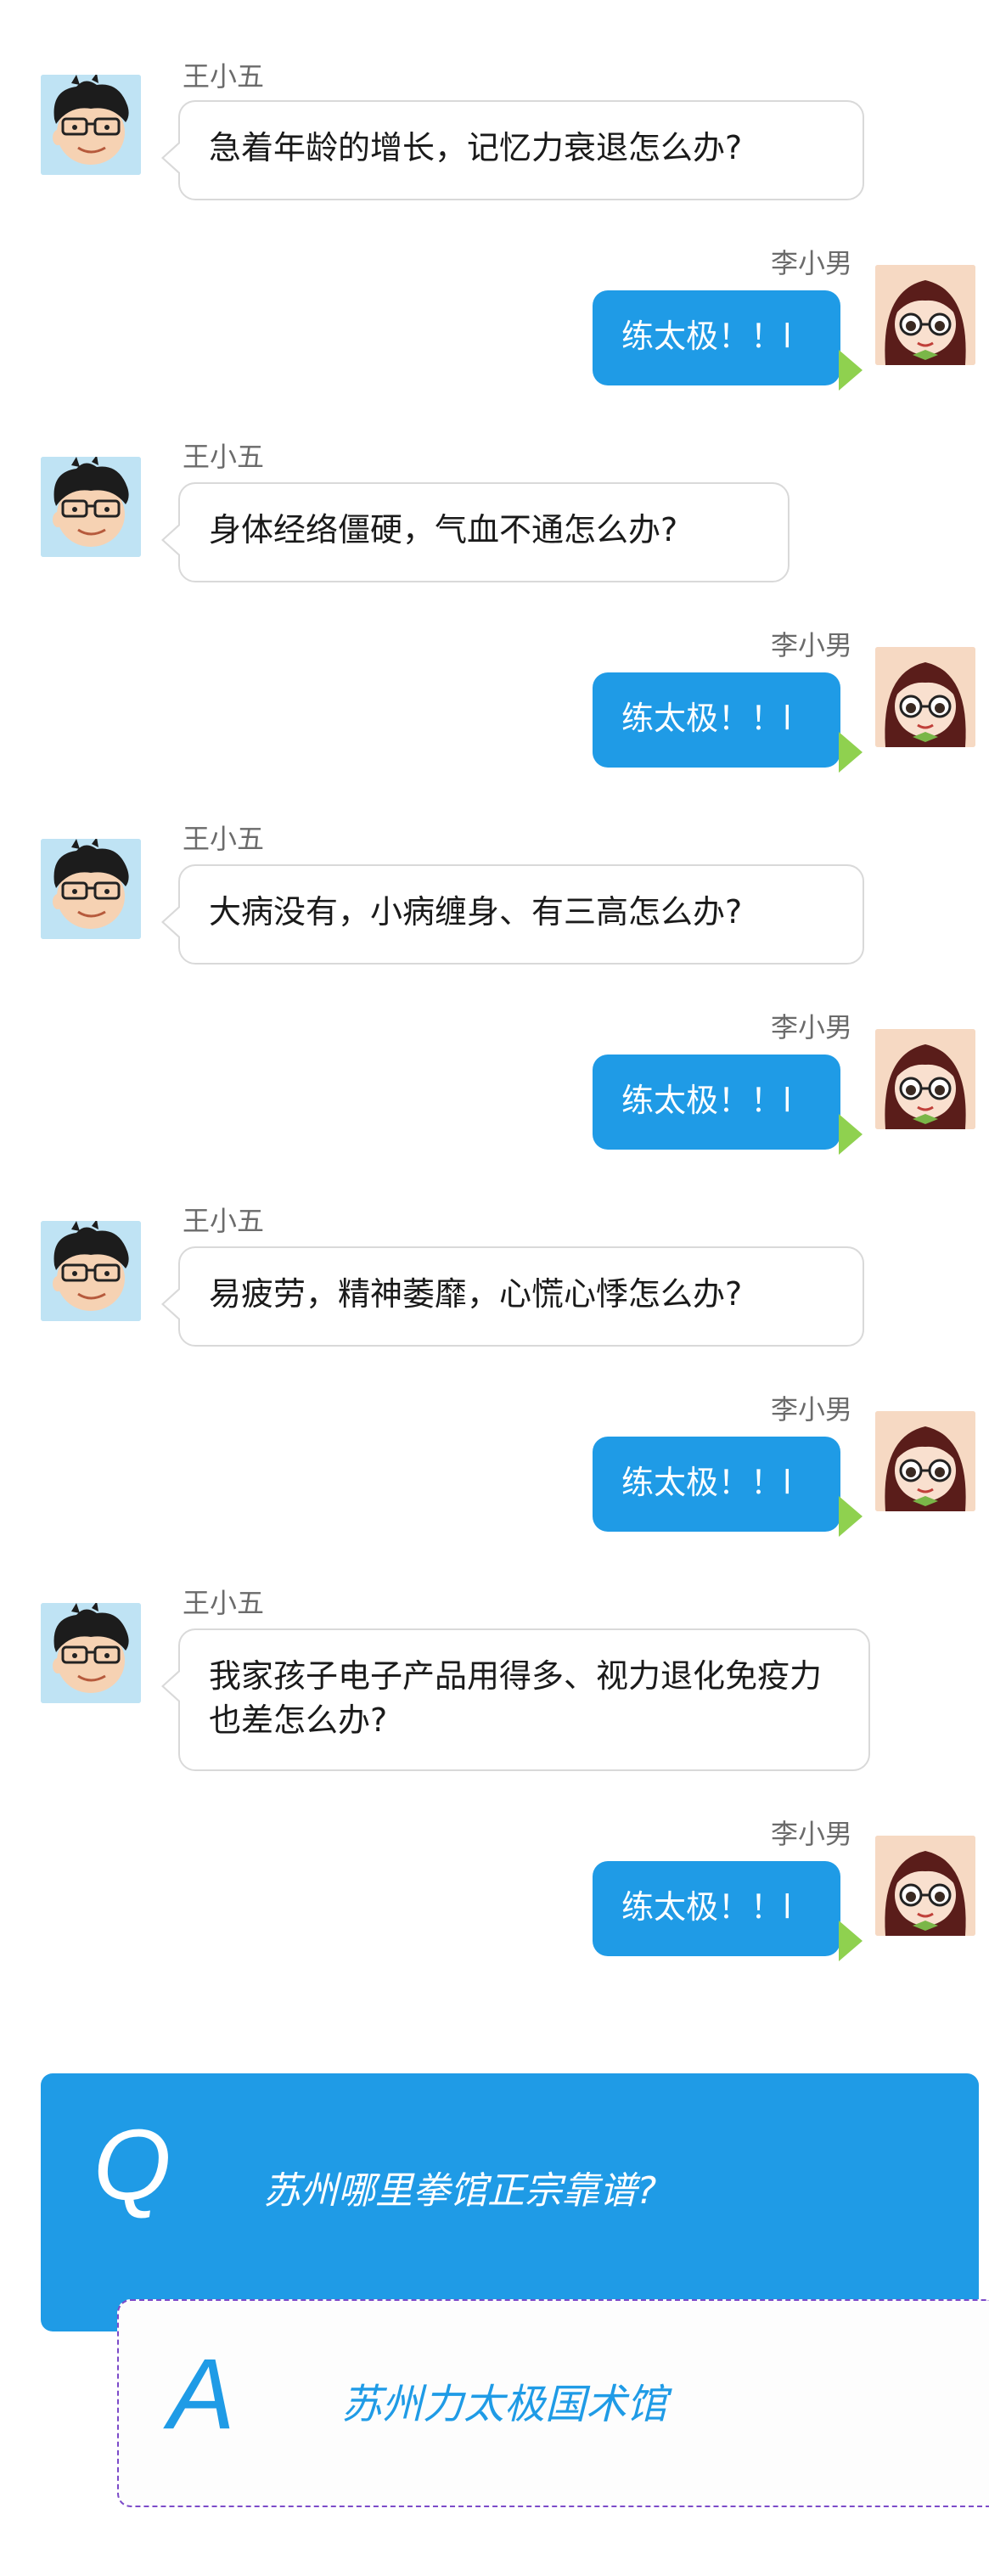 The height and width of the screenshot is (2576, 989). I want to click on answer-text: 苏州力太极国术馆, so click(504, 2400).